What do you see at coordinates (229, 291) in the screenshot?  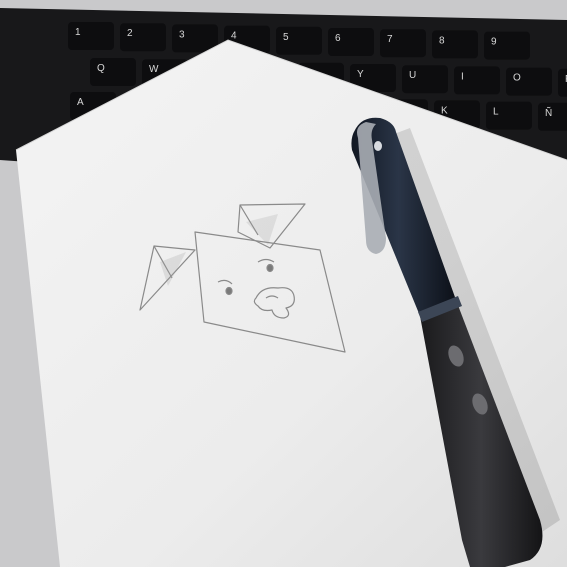 I see `dog-left-eye` at bounding box center [229, 291].